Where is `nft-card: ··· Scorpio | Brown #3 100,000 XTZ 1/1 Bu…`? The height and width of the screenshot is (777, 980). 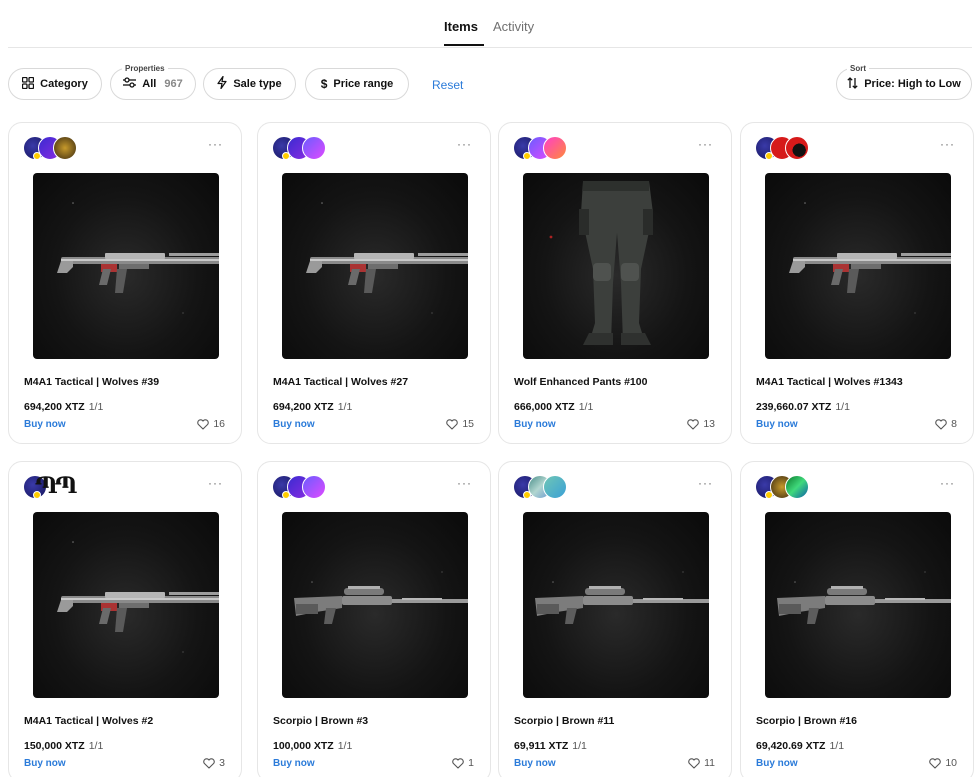
nft-card: ··· Scorpio | Brown #3 100,000 XTZ 1/1 Bu… is located at coordinates (374, 619).